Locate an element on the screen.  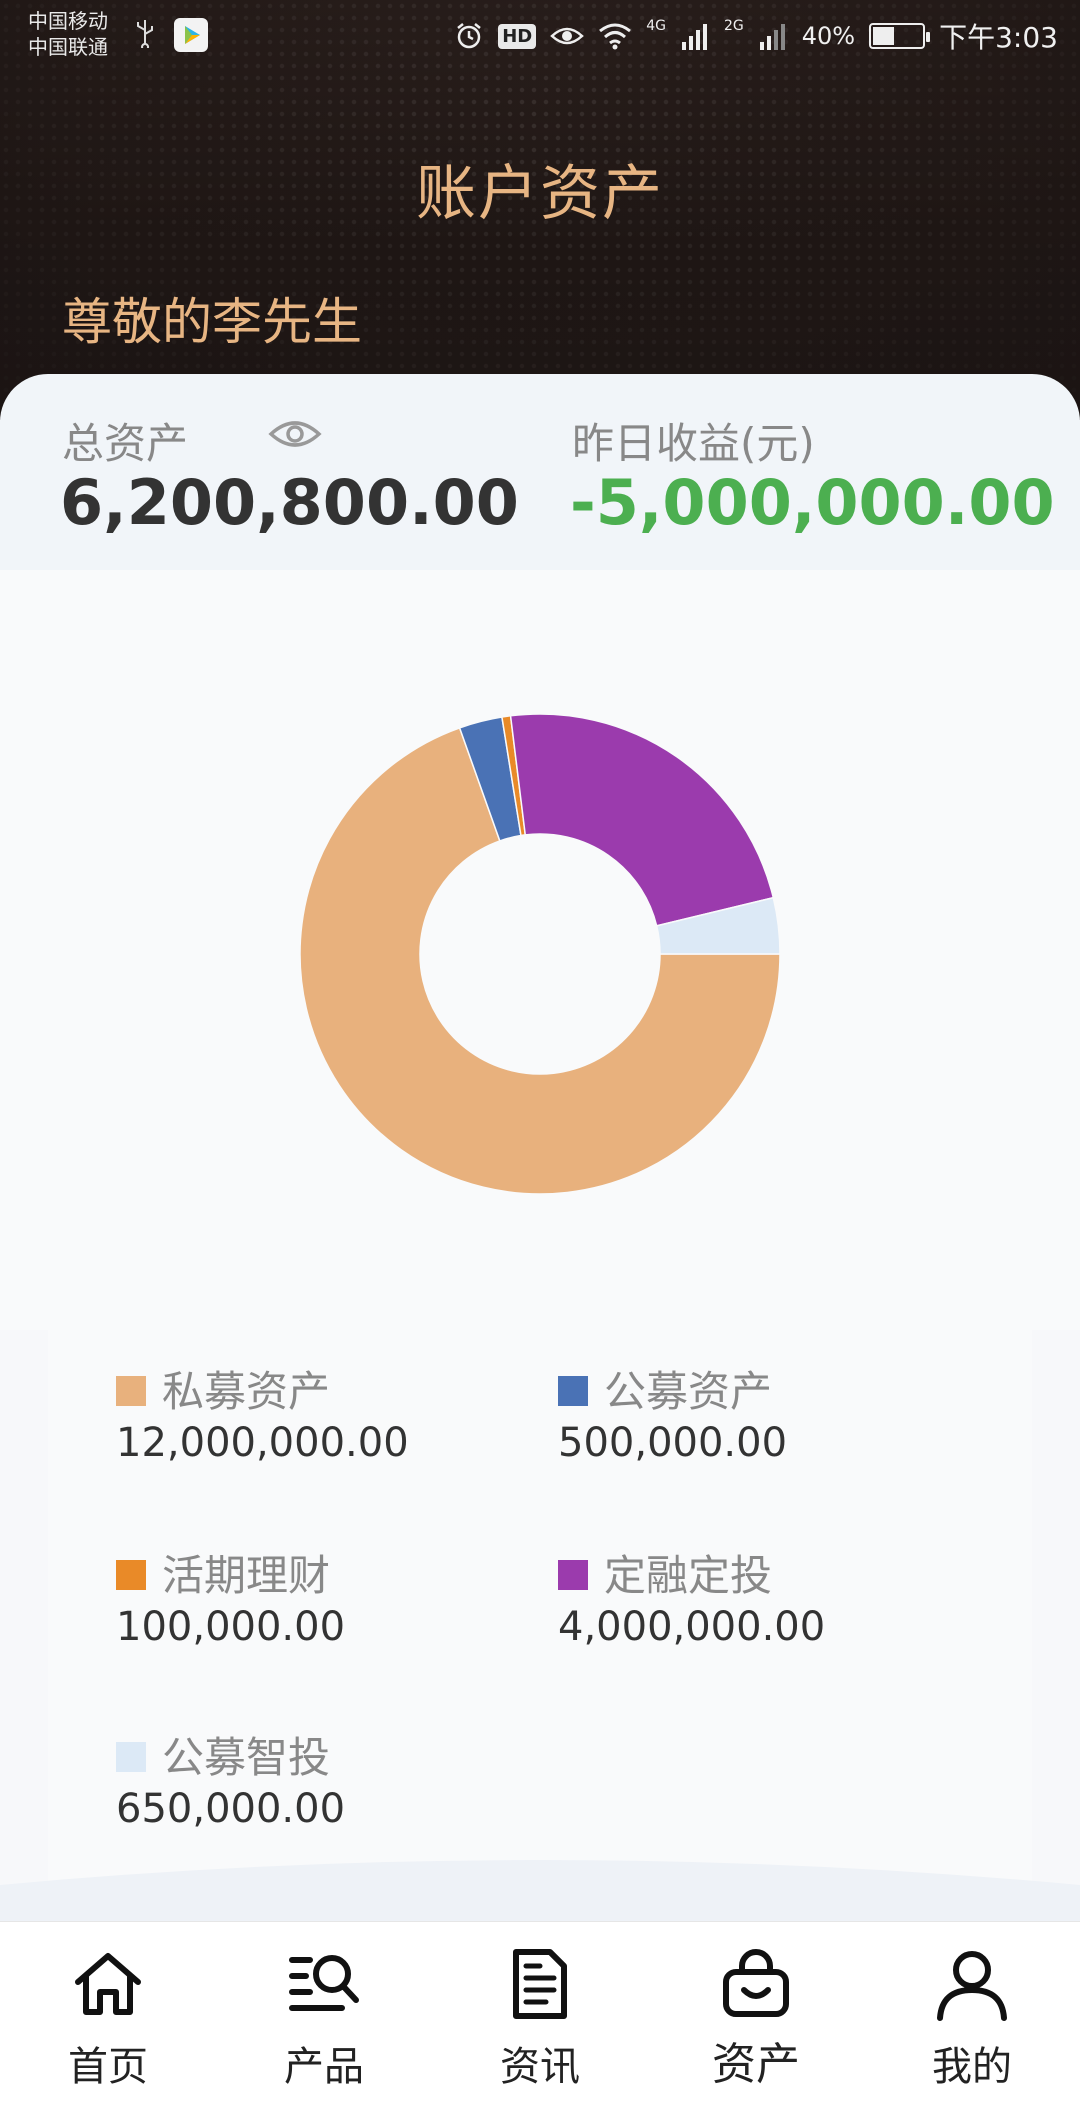
legend-value: 650,000.00 is located at coordinates (231, 1809).